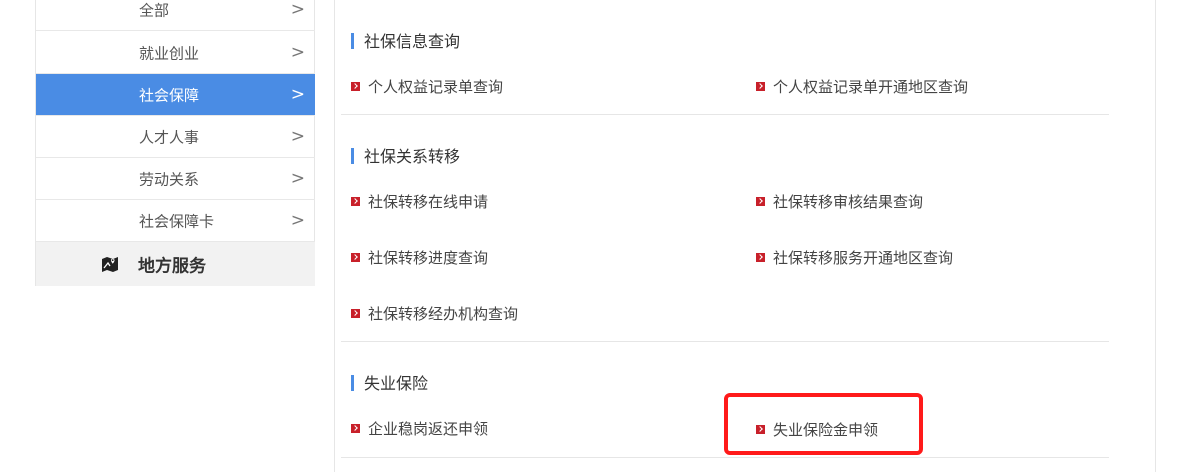 The image size is (1200, 472). I want to click on link-text: 社保转移经办机构查询, so click(443, 314).